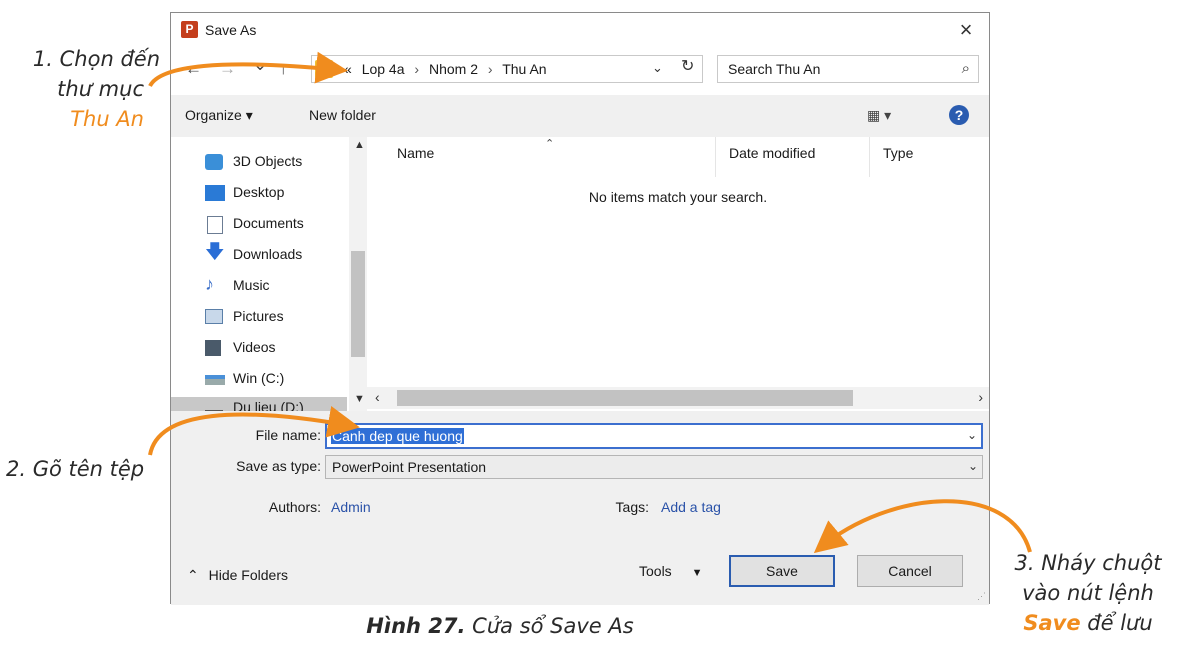 Image resolution: width=1180 pixels, height=656 pixels. Describe the element at coordinates (416, 626) in the screenshot. I see `figure-caption-label: Hình 27.` at that location.